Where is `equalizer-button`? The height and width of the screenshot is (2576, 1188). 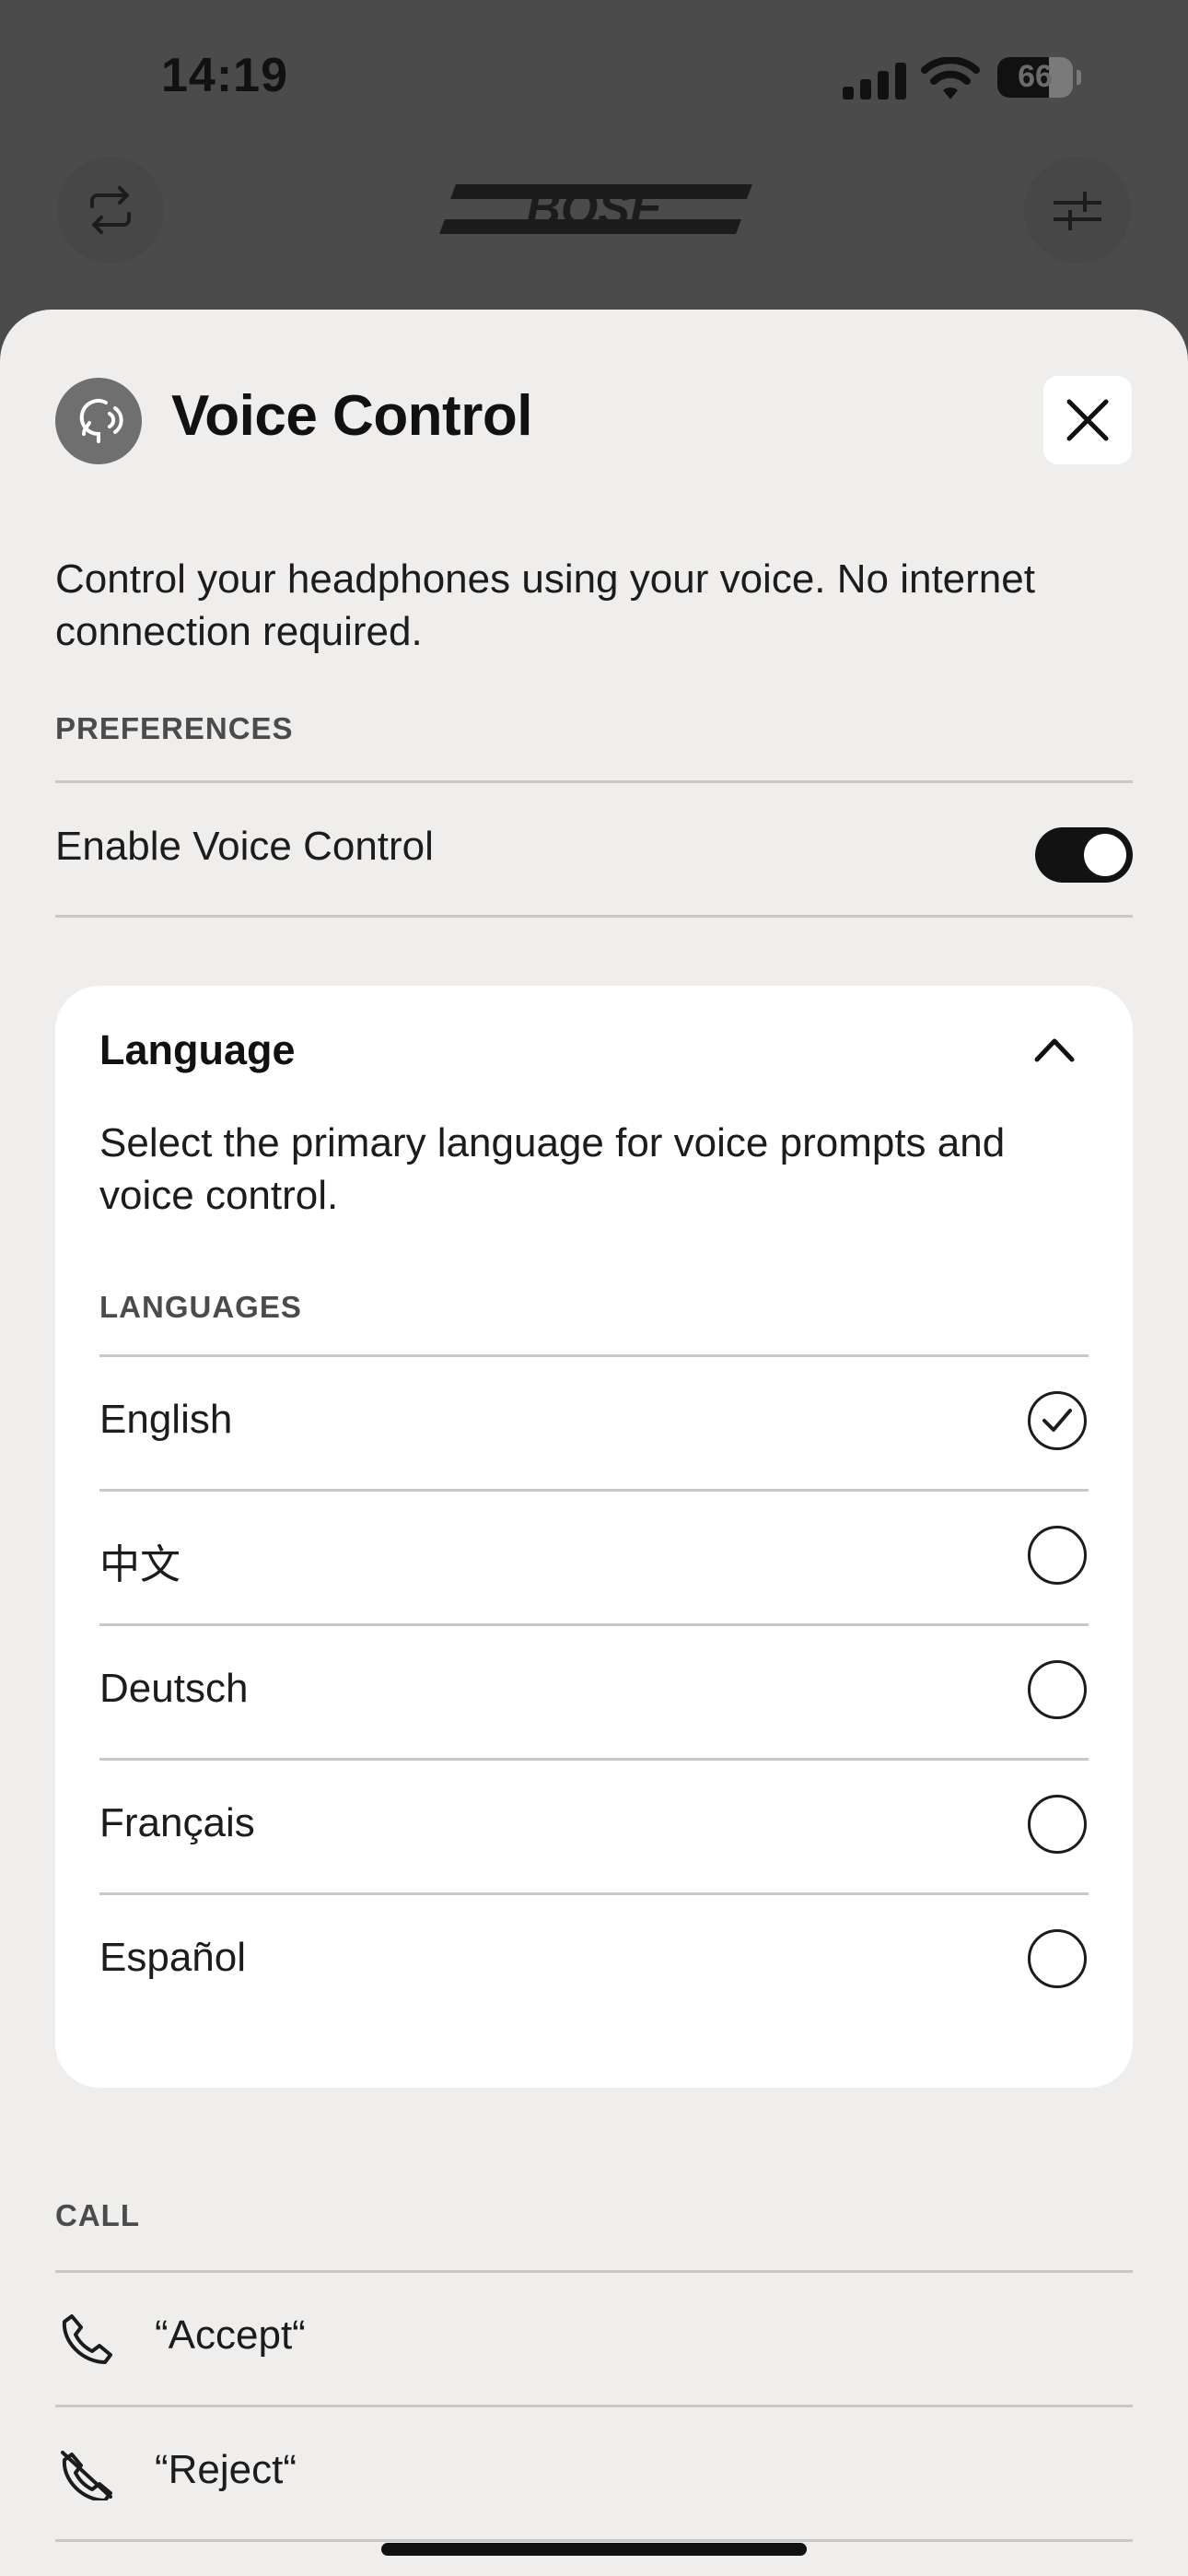 equalizer-button is located at coordinates (1077, 210).